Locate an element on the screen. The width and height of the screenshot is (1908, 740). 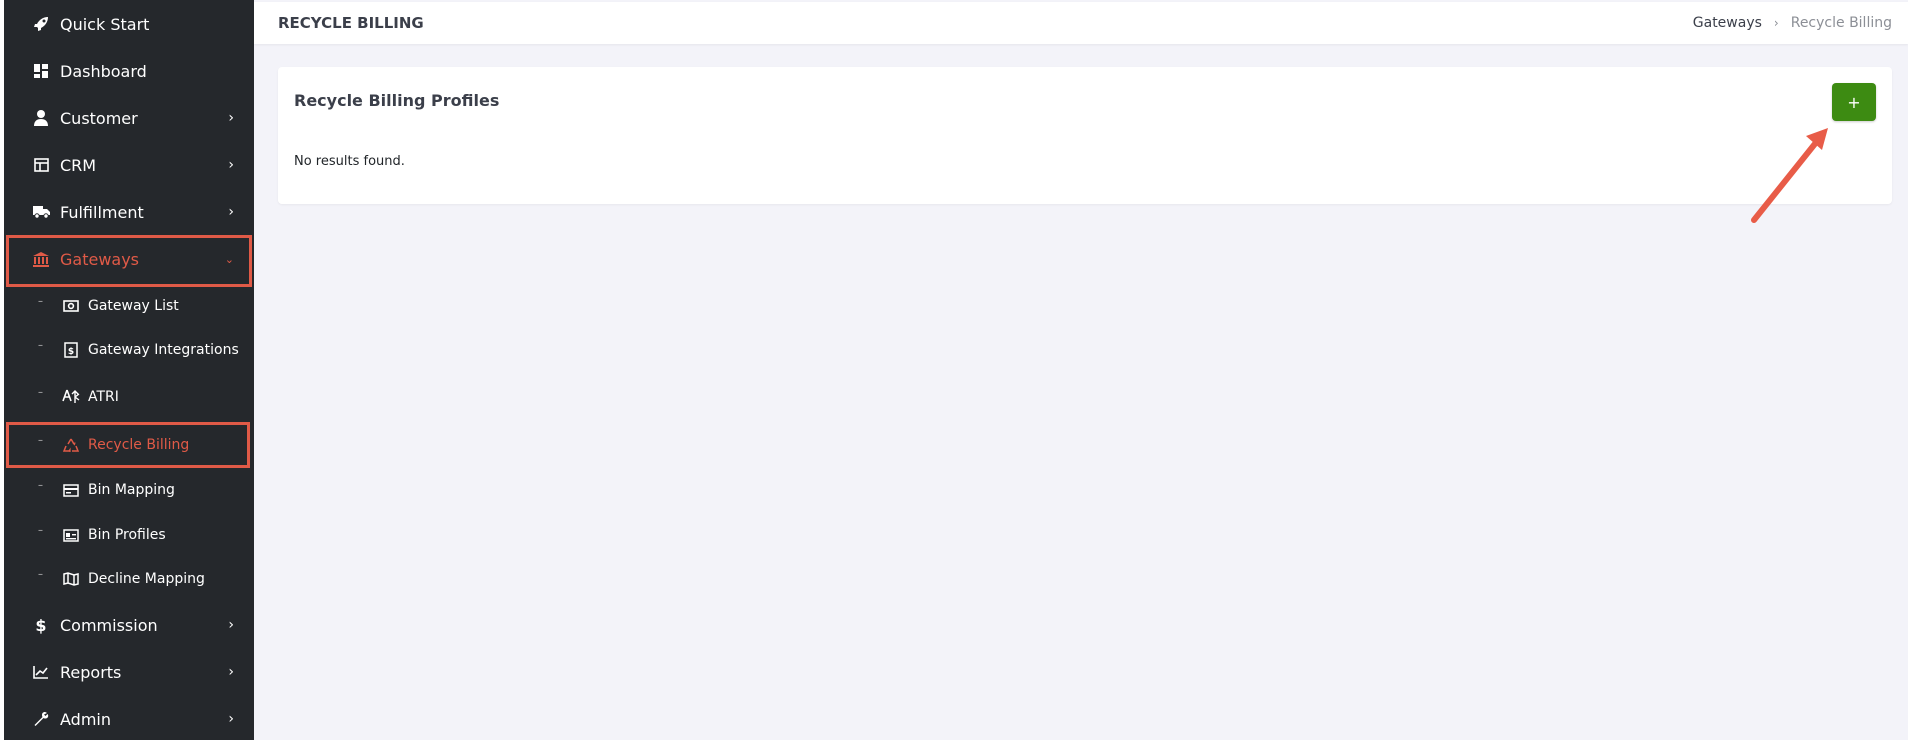
user-icon is located at coordinates (41, 118).